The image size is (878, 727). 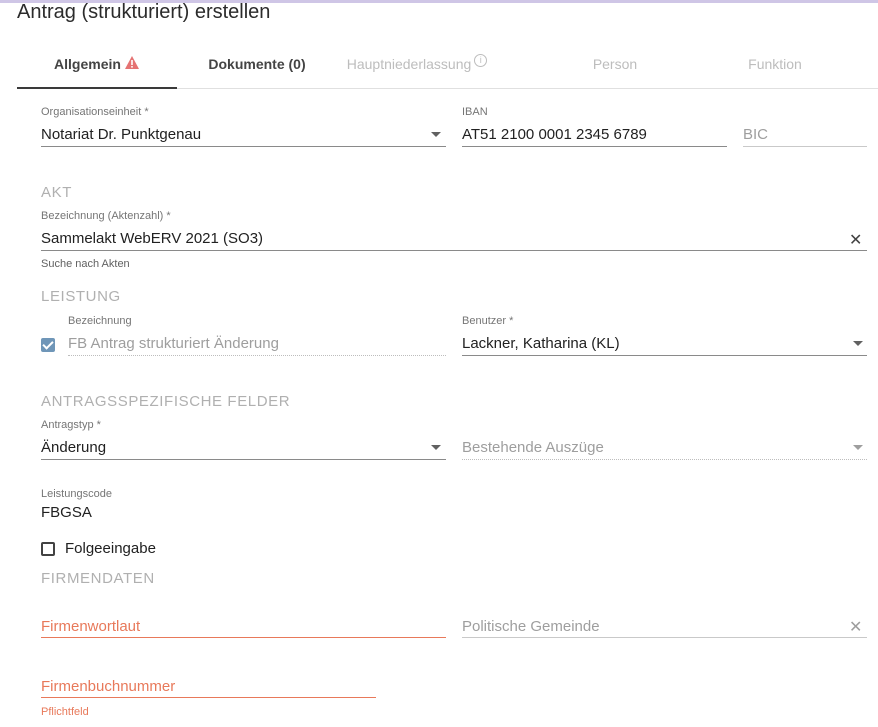 I want to click on benutzer-underline, so click(x=664, y=355).